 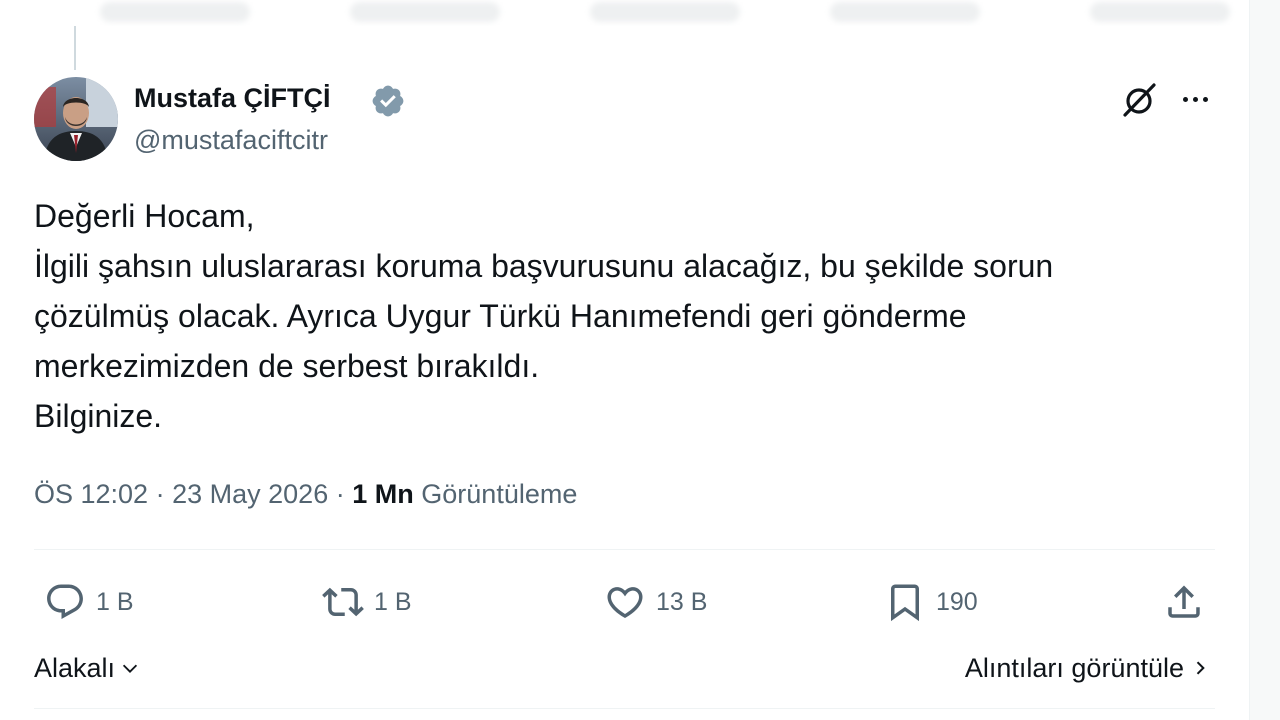 What do you see at coordinates (499, 494) in the screenshot?
I see `views-label: Görüntüleme` at bounding box center [499, 494].